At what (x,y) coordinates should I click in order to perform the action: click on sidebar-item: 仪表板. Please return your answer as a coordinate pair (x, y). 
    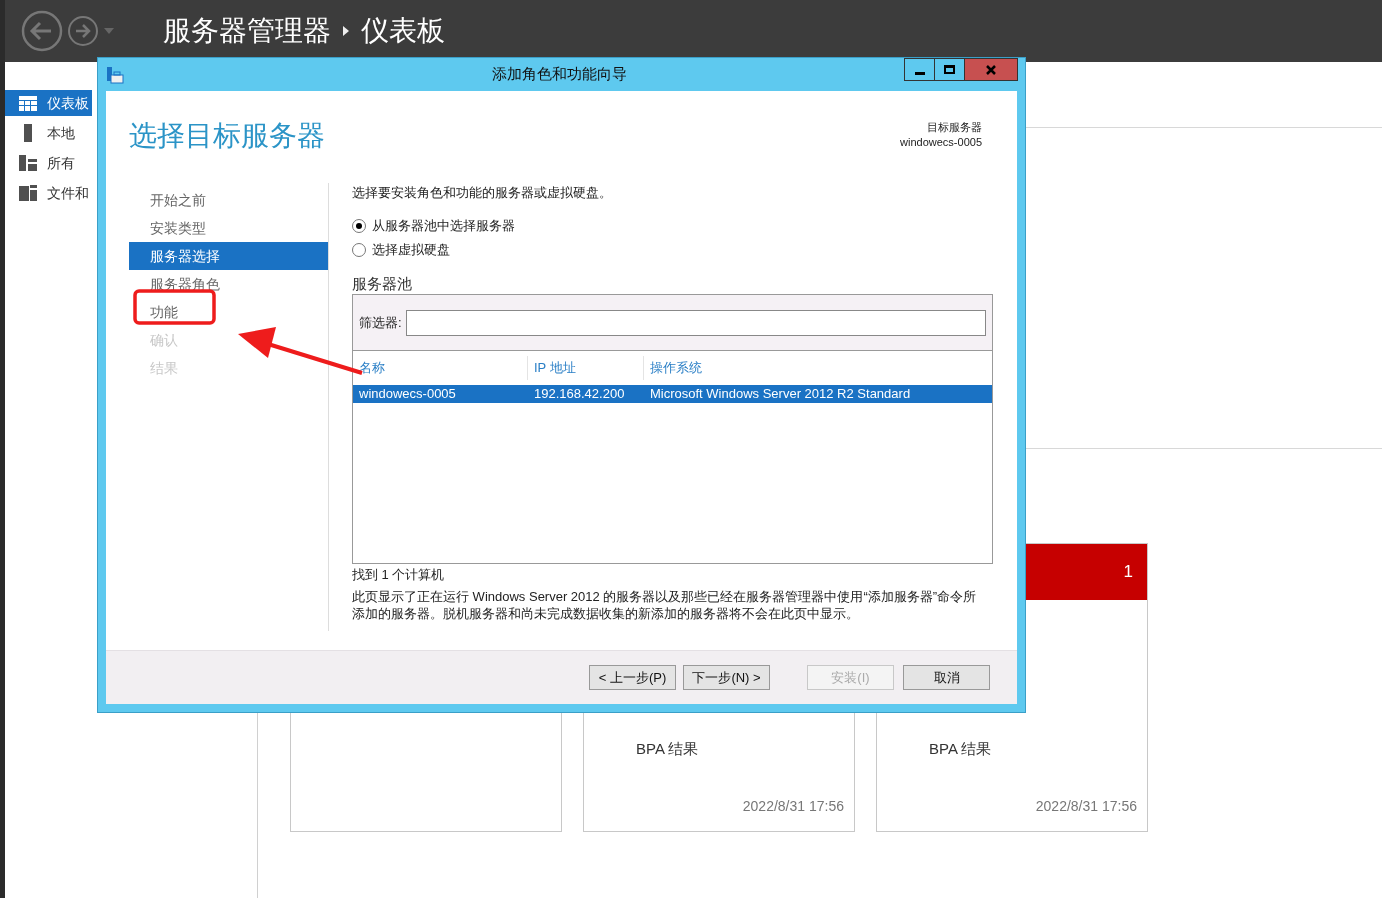
    Looking at the image, I should click on (48, 103).